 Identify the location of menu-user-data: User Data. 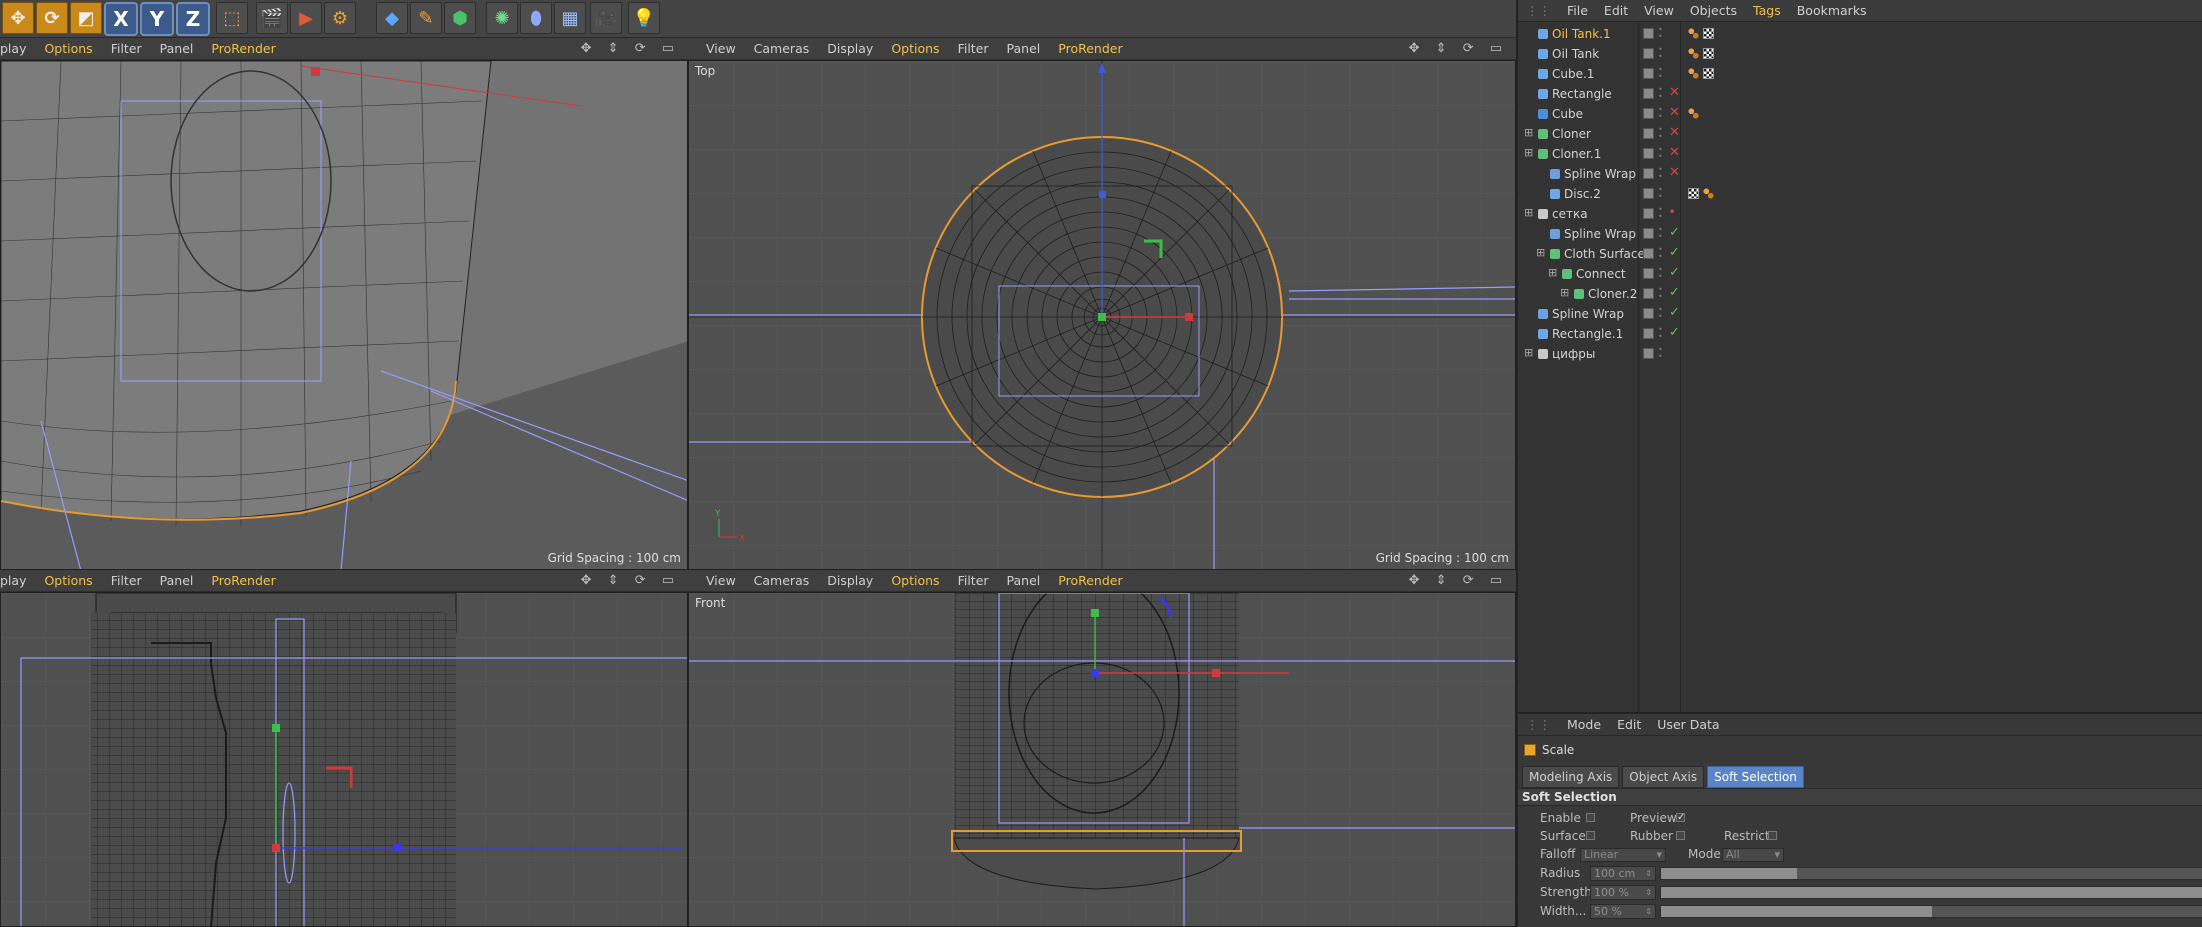
(1688, 724).